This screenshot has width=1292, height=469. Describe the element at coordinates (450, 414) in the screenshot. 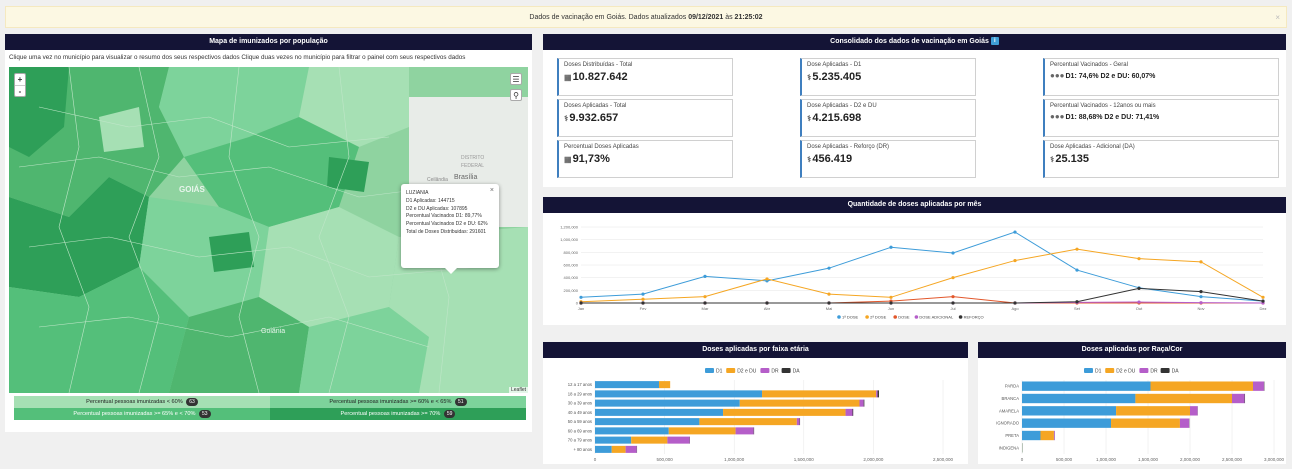

I see `legend-count-badge: 59` at that location.